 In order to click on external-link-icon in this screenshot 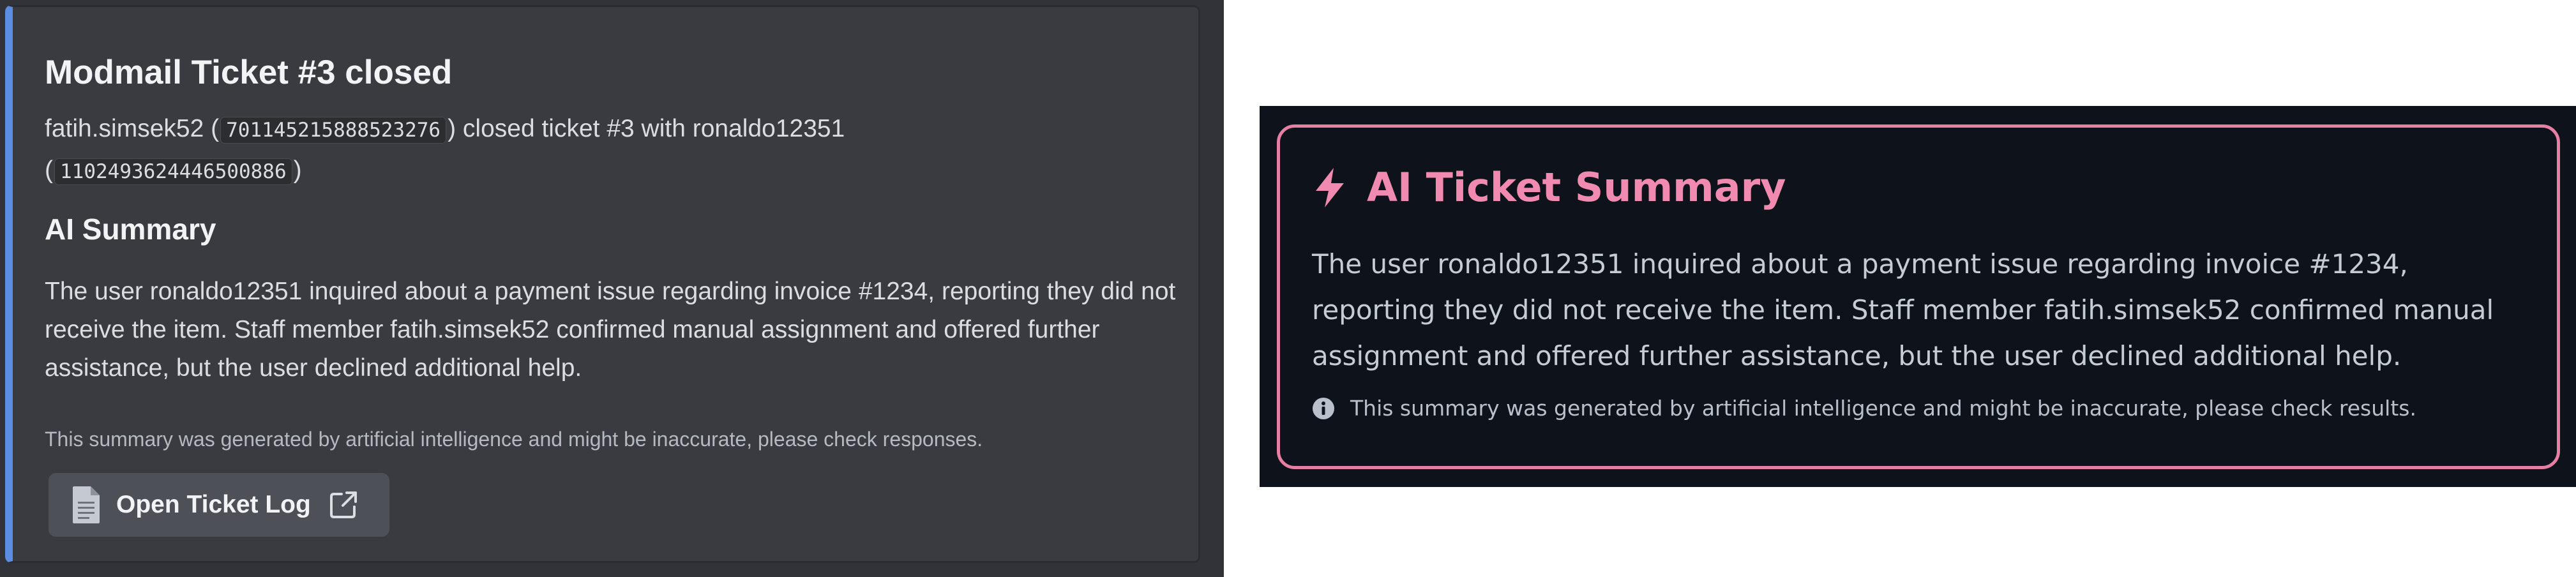, I will do `click(343, 504)`.